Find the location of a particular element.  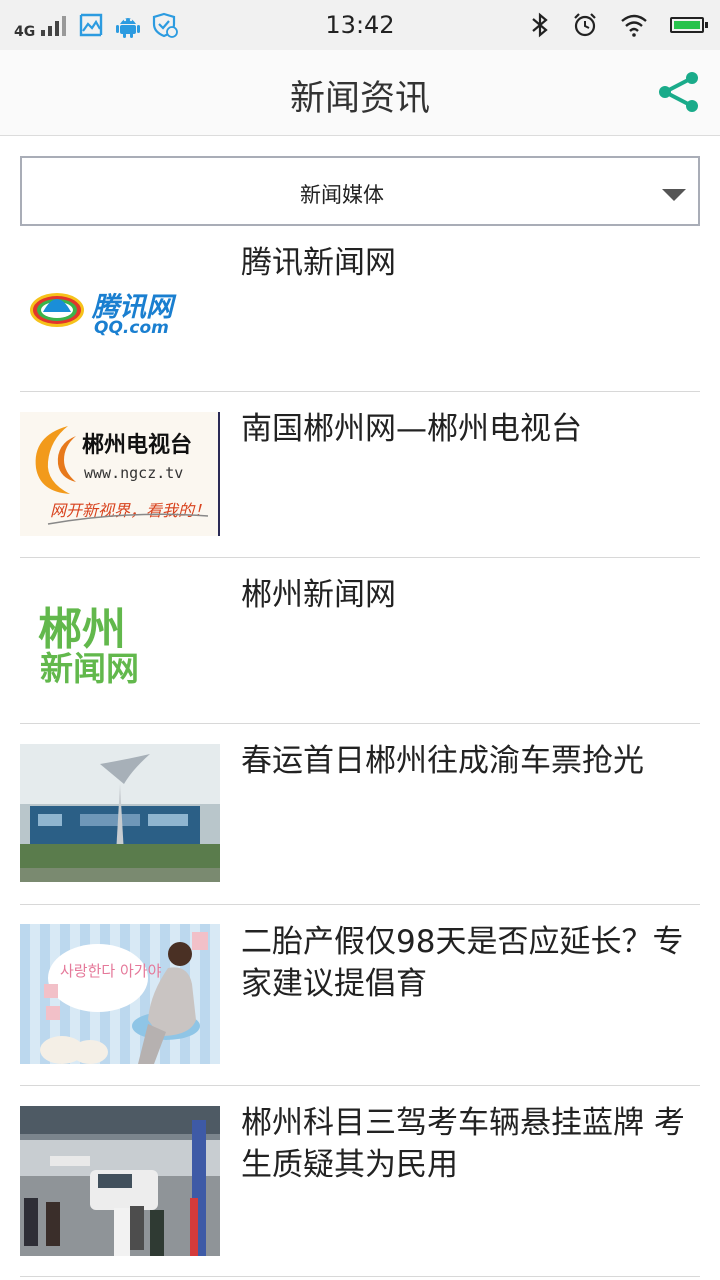

bluetooth-icon is located at coordinates (540, 25).